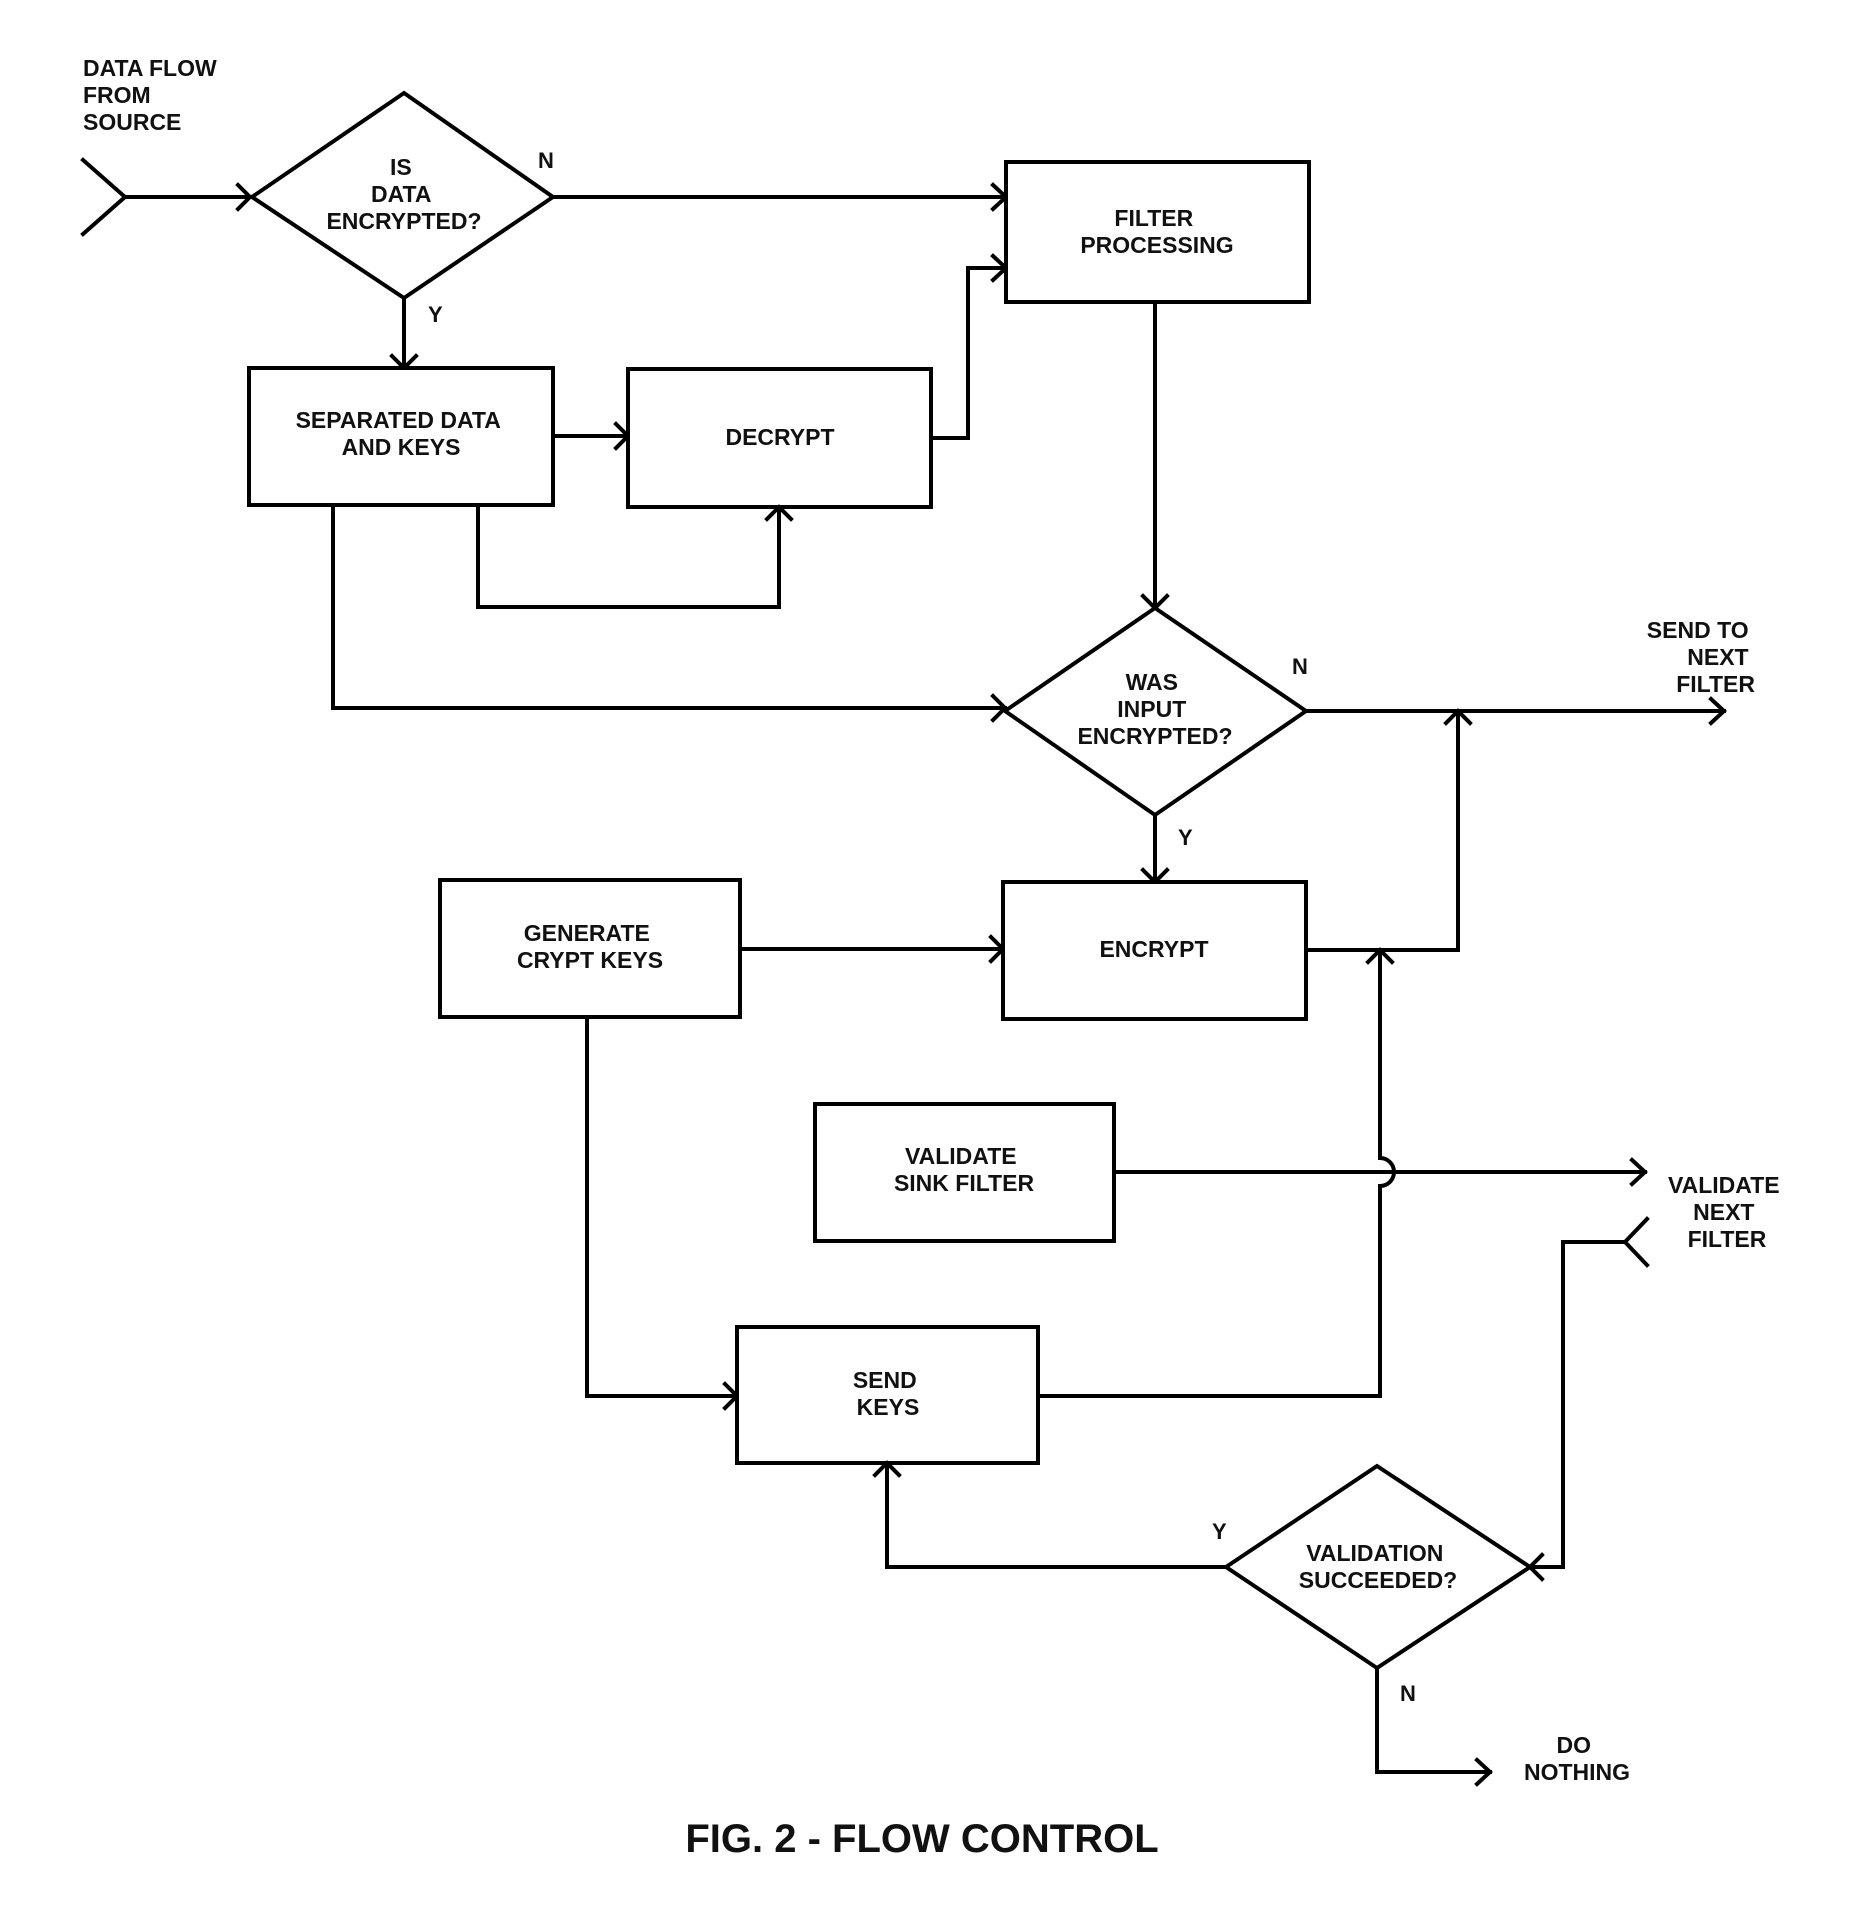  Describe the element at coordinates (921, 1839) in the screenshot. I see `figure-title: FIG. 2 - FLOW CONTROL` at that location.